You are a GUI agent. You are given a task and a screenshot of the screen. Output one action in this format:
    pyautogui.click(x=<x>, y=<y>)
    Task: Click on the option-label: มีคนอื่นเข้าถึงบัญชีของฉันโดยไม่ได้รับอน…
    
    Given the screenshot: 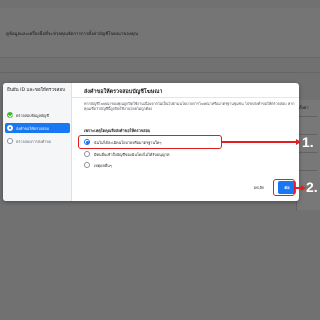 What is the action you would take?
    pyautogui.click(x=132, y=154)
    